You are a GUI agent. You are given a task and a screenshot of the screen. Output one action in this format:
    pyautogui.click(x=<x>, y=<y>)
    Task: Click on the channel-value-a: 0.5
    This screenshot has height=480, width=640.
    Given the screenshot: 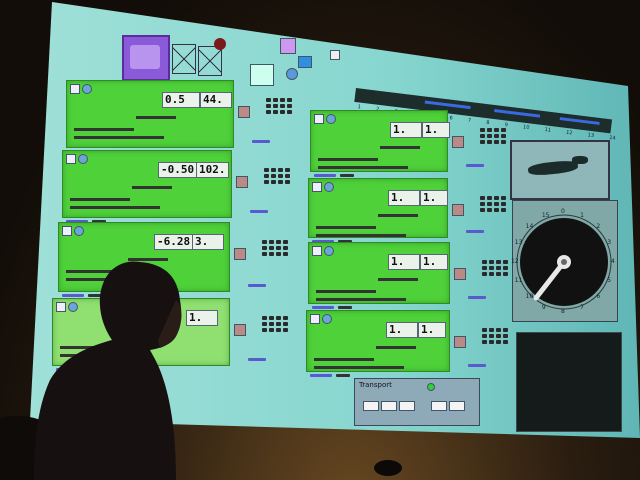 What is the action you would take?
    pyautogui.click(x=181, y=100)
    